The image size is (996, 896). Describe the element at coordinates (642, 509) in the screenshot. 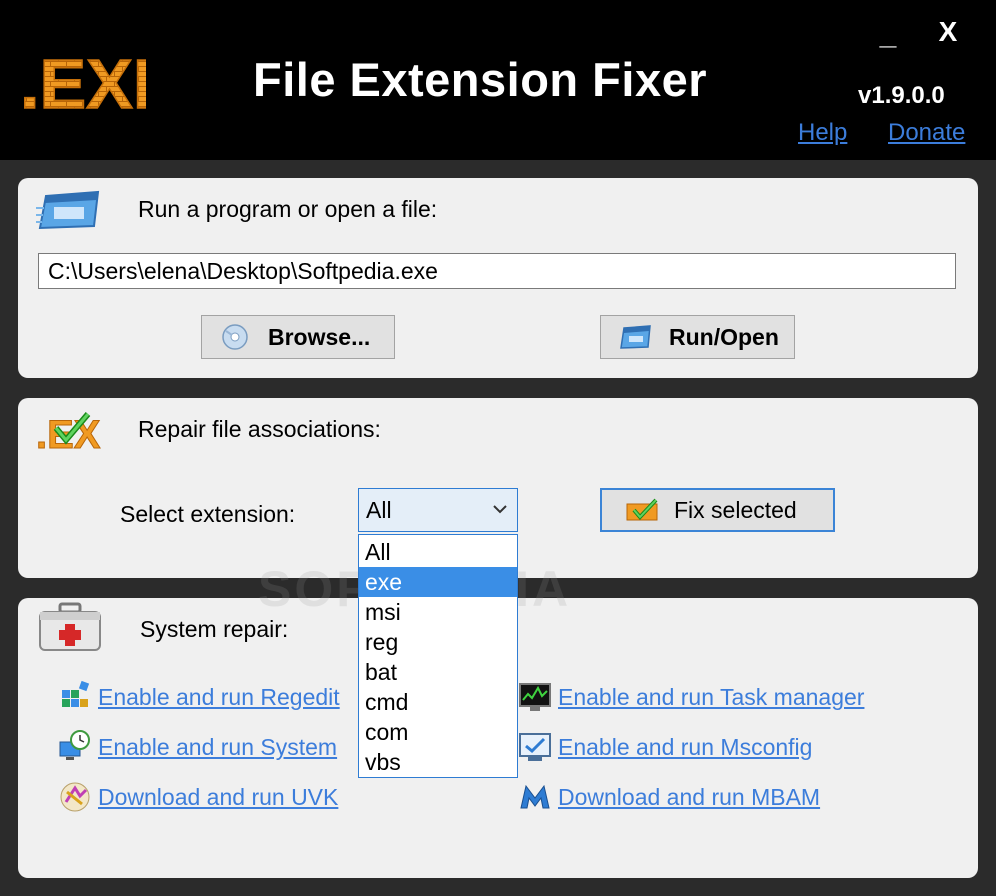

I see `fix-check-icon` at that location.